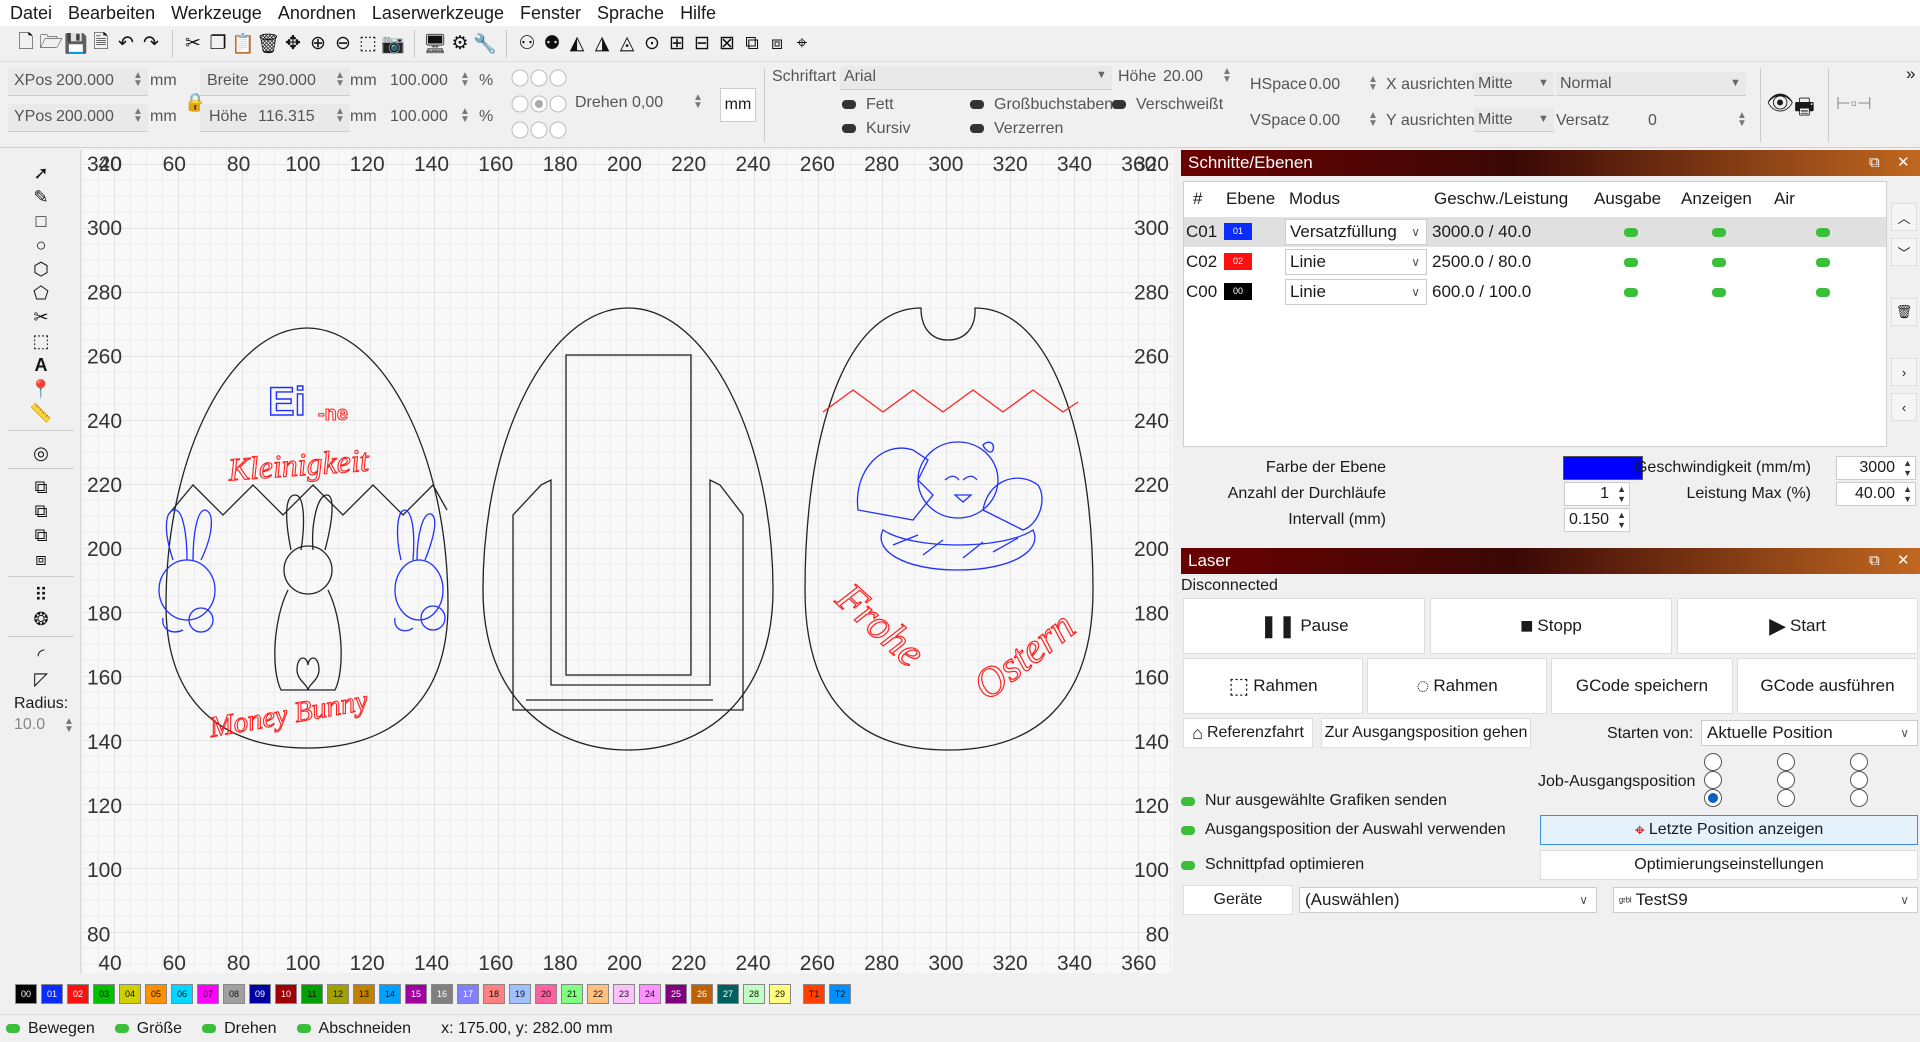 The height and width of the screenshot is (1042, 1920). Describe the element at coordinates (41, 487) in the screenshot. I see `boolean-union-icon: ⧉` at that location.